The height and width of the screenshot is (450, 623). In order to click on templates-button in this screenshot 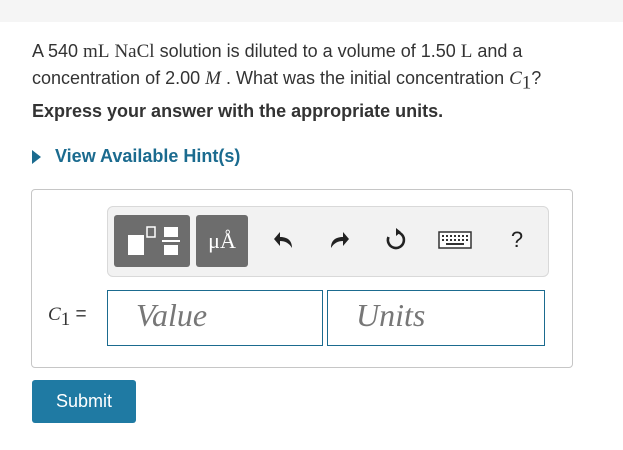, I will do `click(152, 241)`.